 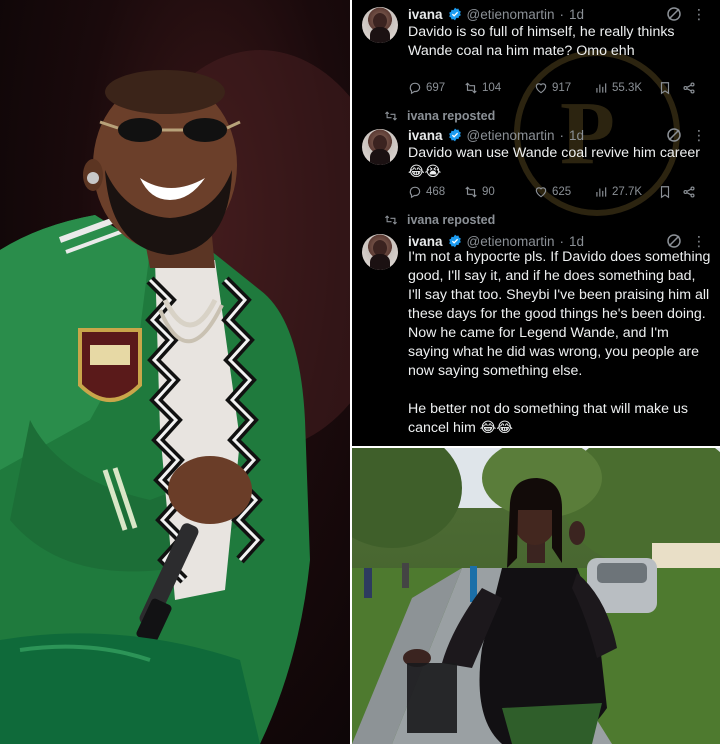 I want to click on like-button: 917, so click(x=564, y=88).